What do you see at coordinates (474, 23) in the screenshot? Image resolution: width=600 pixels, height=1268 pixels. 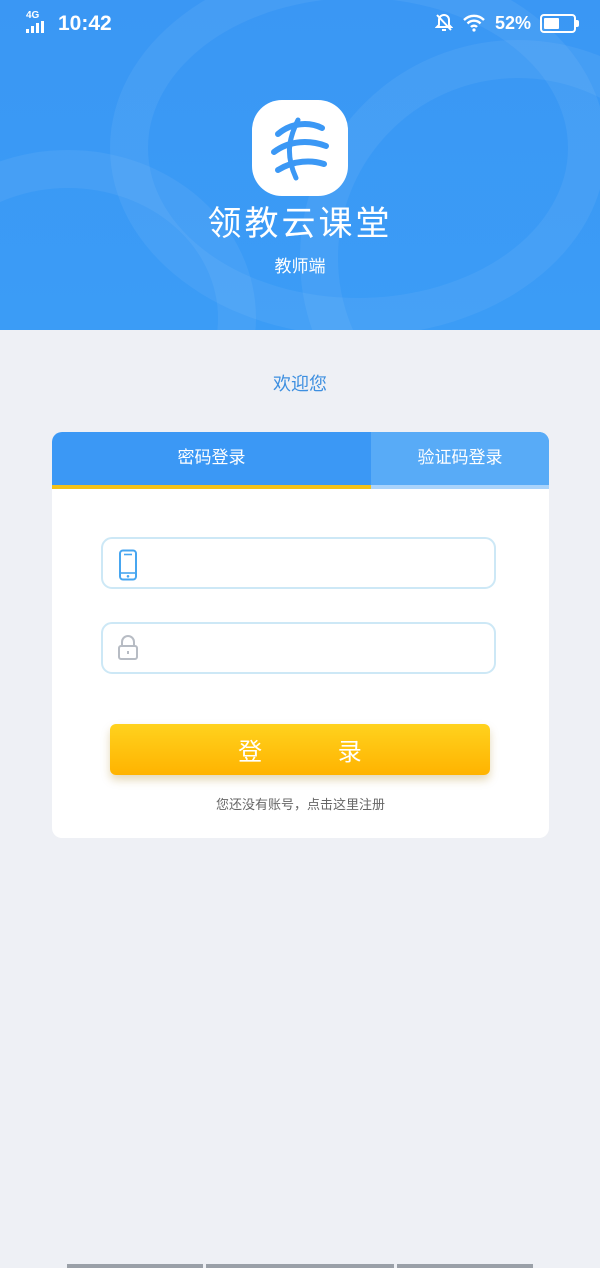 I see `wifi-icon` at bounding box center [474, 23].